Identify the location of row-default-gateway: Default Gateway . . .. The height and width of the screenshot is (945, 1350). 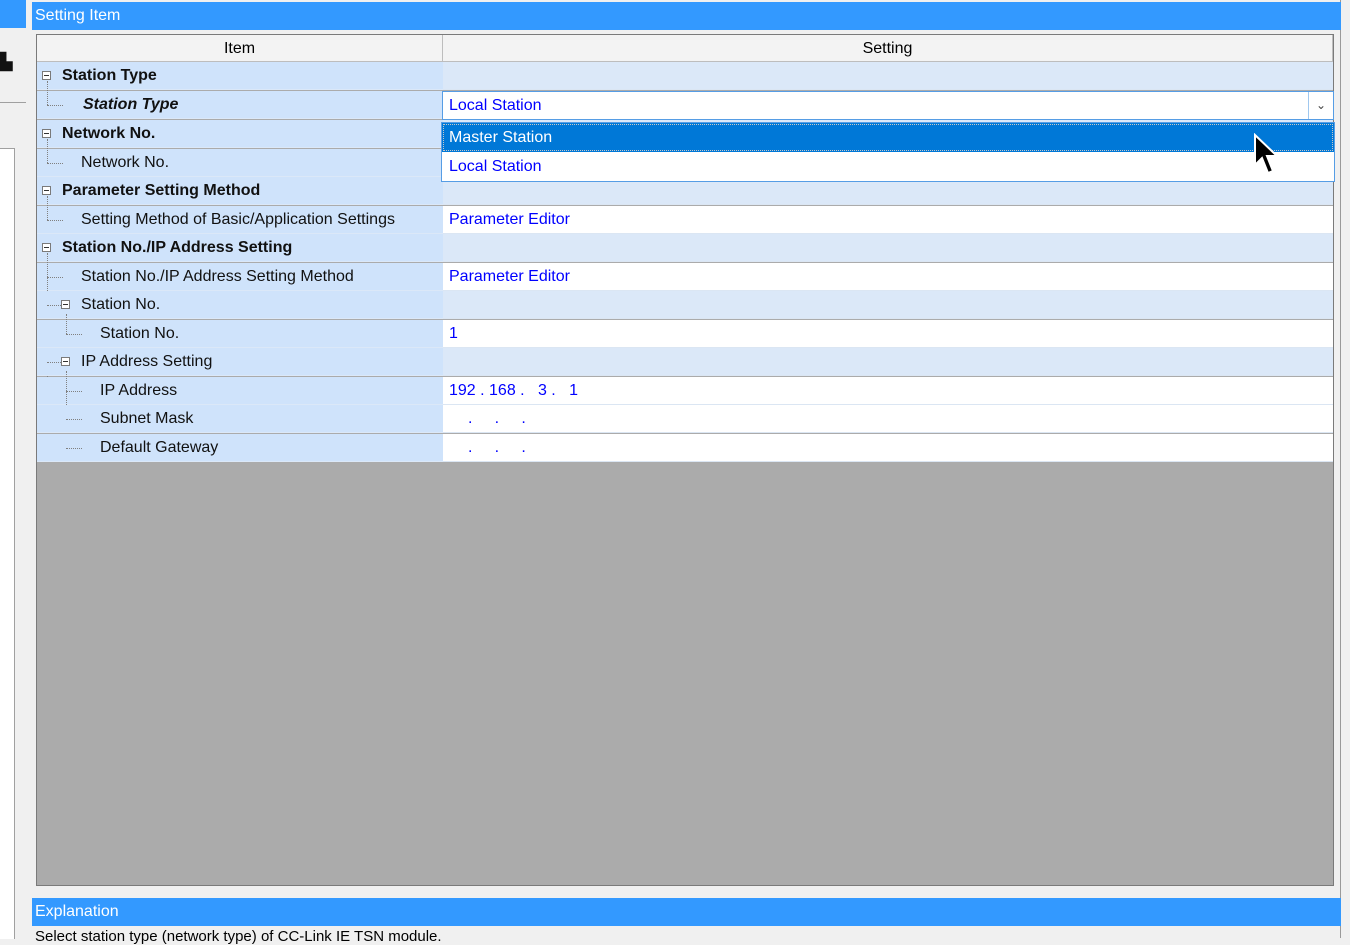
(685, 448).